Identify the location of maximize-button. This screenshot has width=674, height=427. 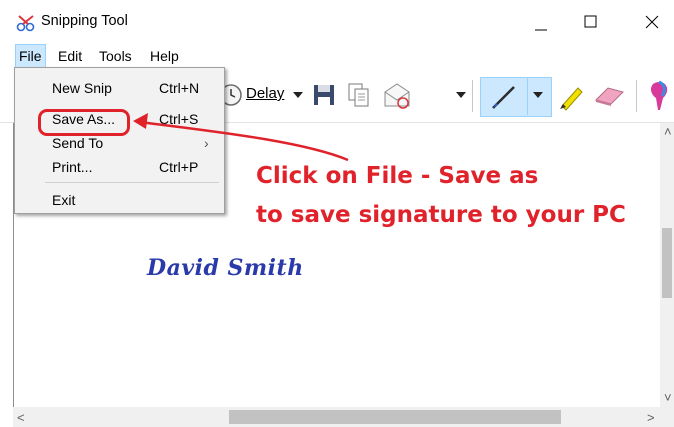
(590, 22).